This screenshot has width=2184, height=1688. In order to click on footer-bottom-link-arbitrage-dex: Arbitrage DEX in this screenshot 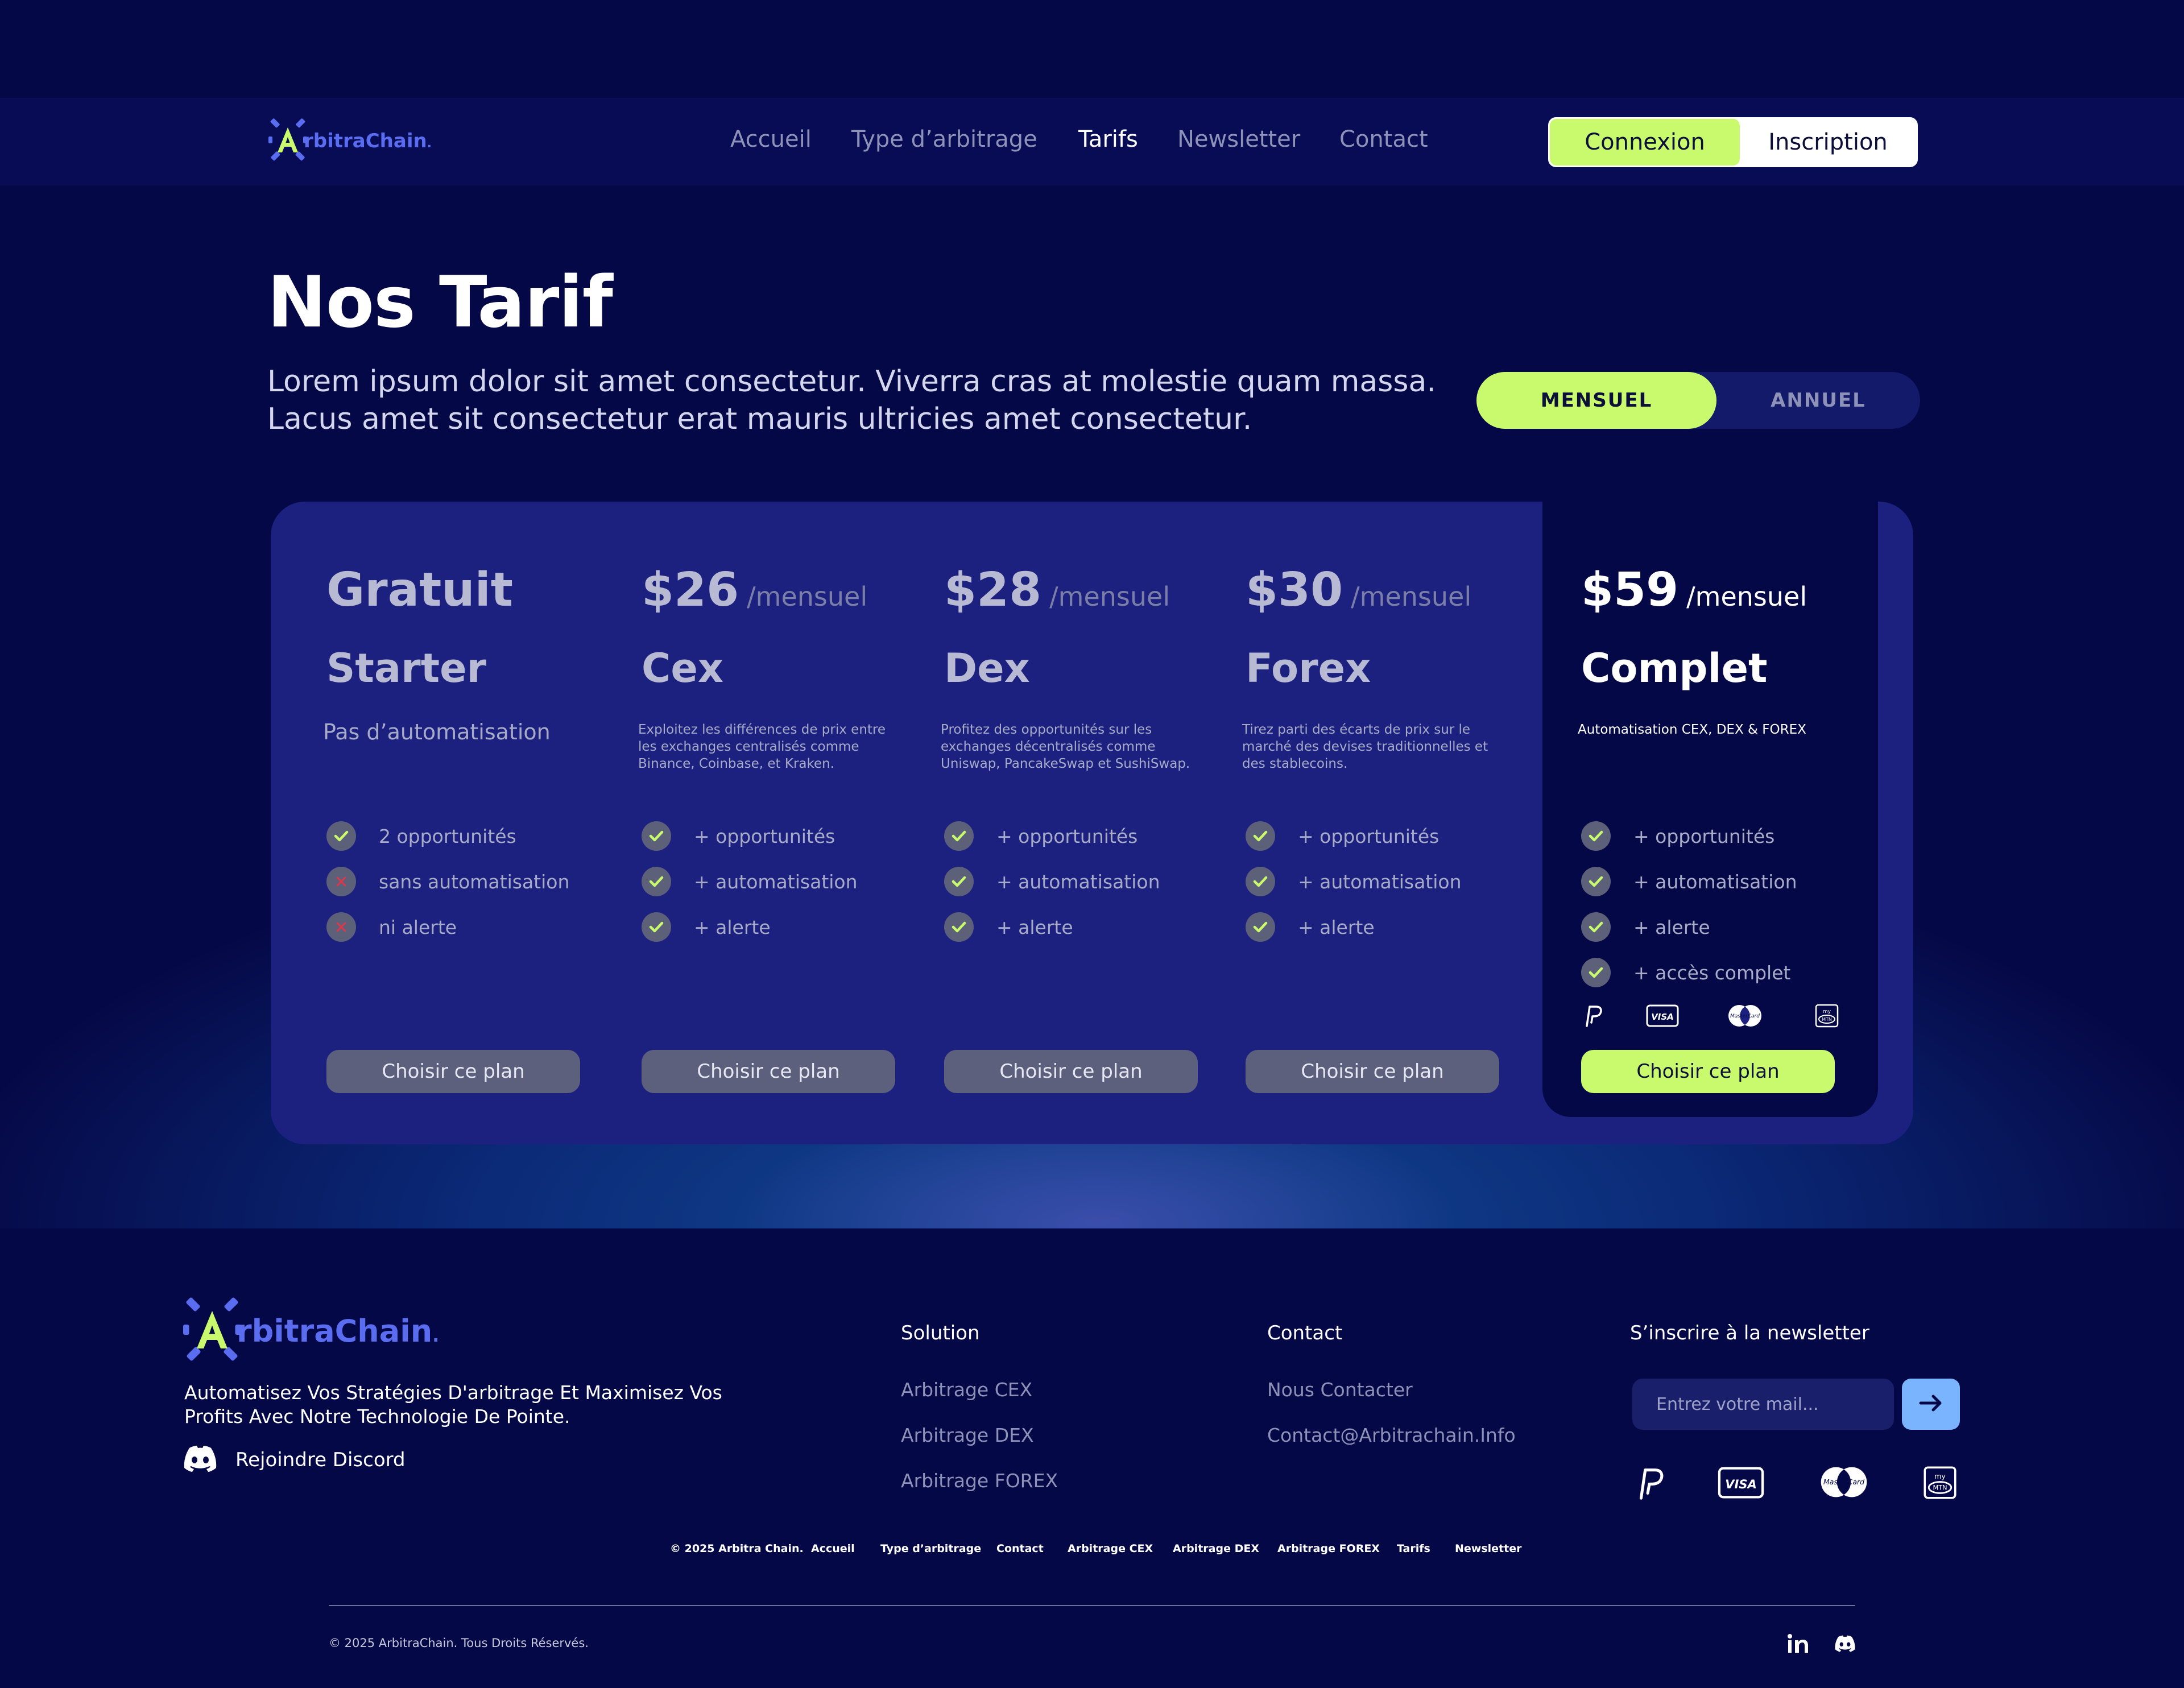, I will do `click(1216, 1549)`.